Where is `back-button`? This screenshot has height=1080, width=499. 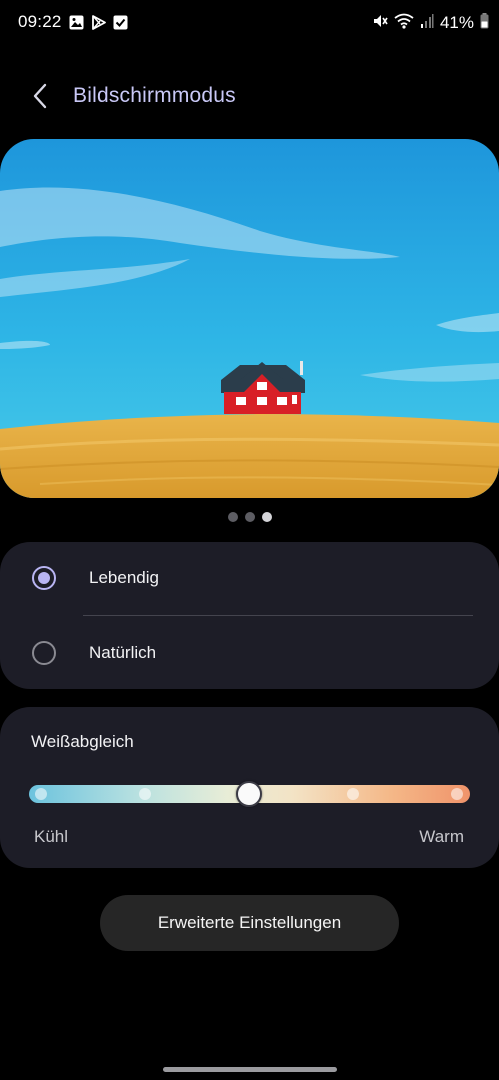 back-button is located at coordinates (40, 98).